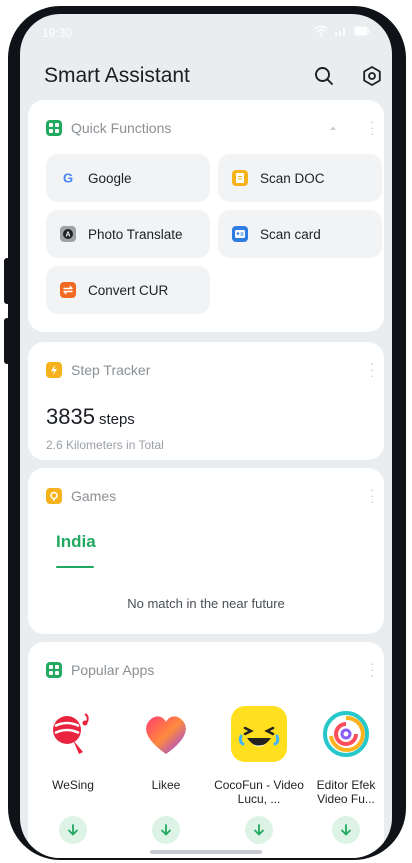 Image resolution: width=412 pixels, height=863 pixels. Describe the element at coordinates (73, 775) in the screenshot. I see `app-wesing: WeSing` at that location.